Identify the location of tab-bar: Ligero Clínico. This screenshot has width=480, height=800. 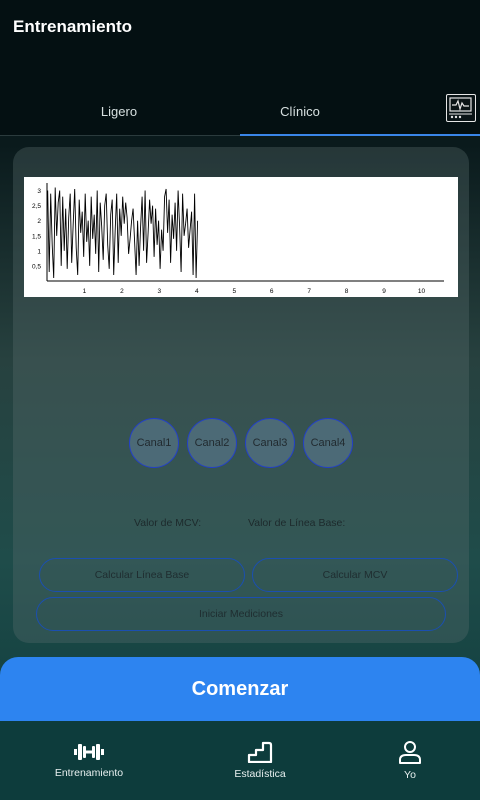
(240, 112).